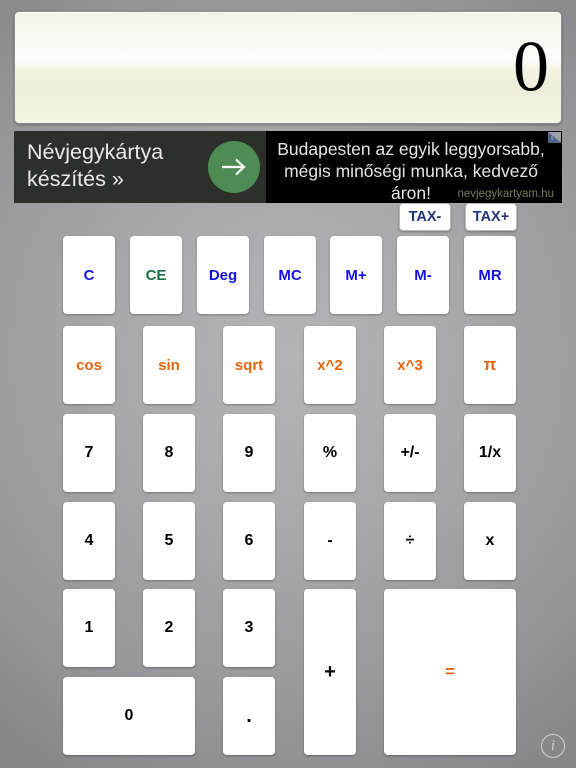  What do you see at coordinates (169, 365) in the screenshot?
I see `key-sin: sin` at bounding box center [169, 365].